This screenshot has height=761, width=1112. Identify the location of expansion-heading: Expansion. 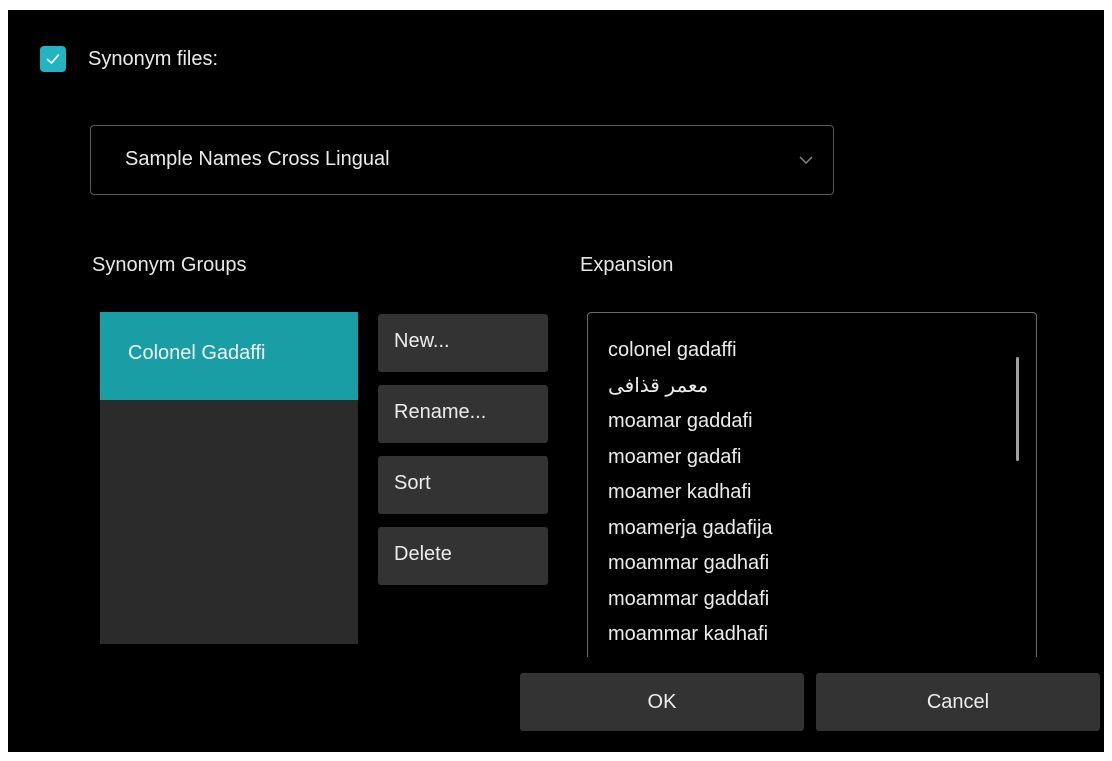
(627, 265).